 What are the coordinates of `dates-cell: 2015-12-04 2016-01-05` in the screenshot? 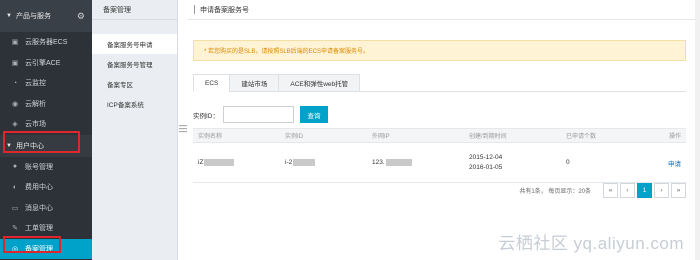 It's located at (517, 163).